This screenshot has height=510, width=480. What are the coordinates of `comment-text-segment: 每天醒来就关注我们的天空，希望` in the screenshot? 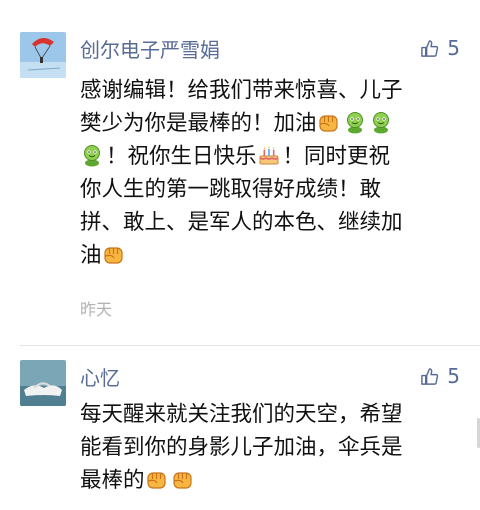 It's located at (241, 414).